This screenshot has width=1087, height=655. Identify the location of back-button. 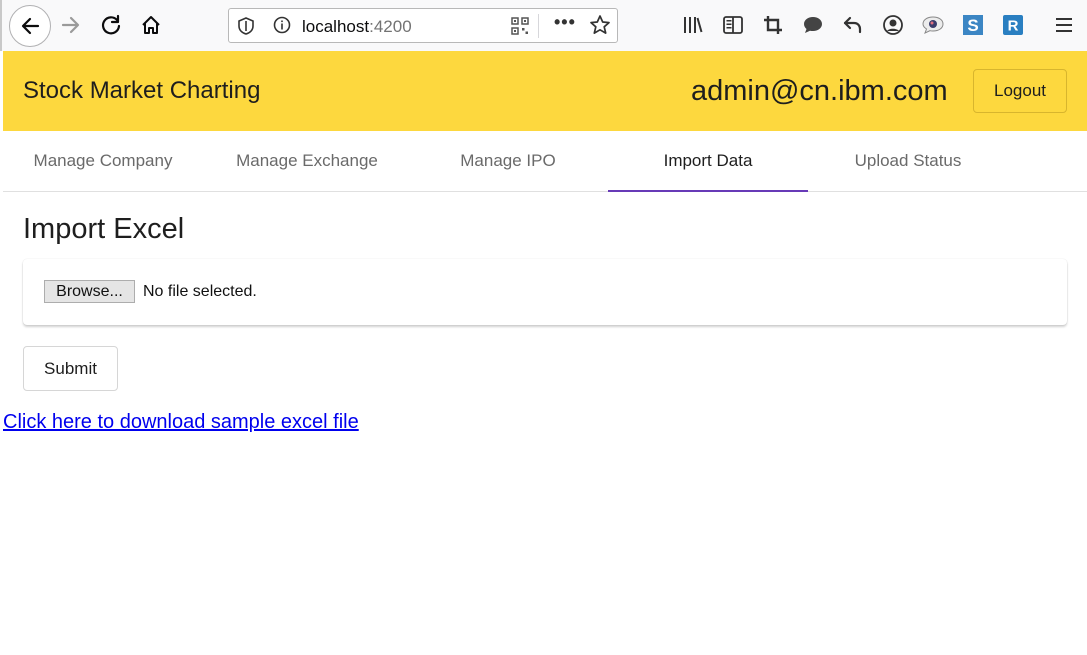
(30, 26).